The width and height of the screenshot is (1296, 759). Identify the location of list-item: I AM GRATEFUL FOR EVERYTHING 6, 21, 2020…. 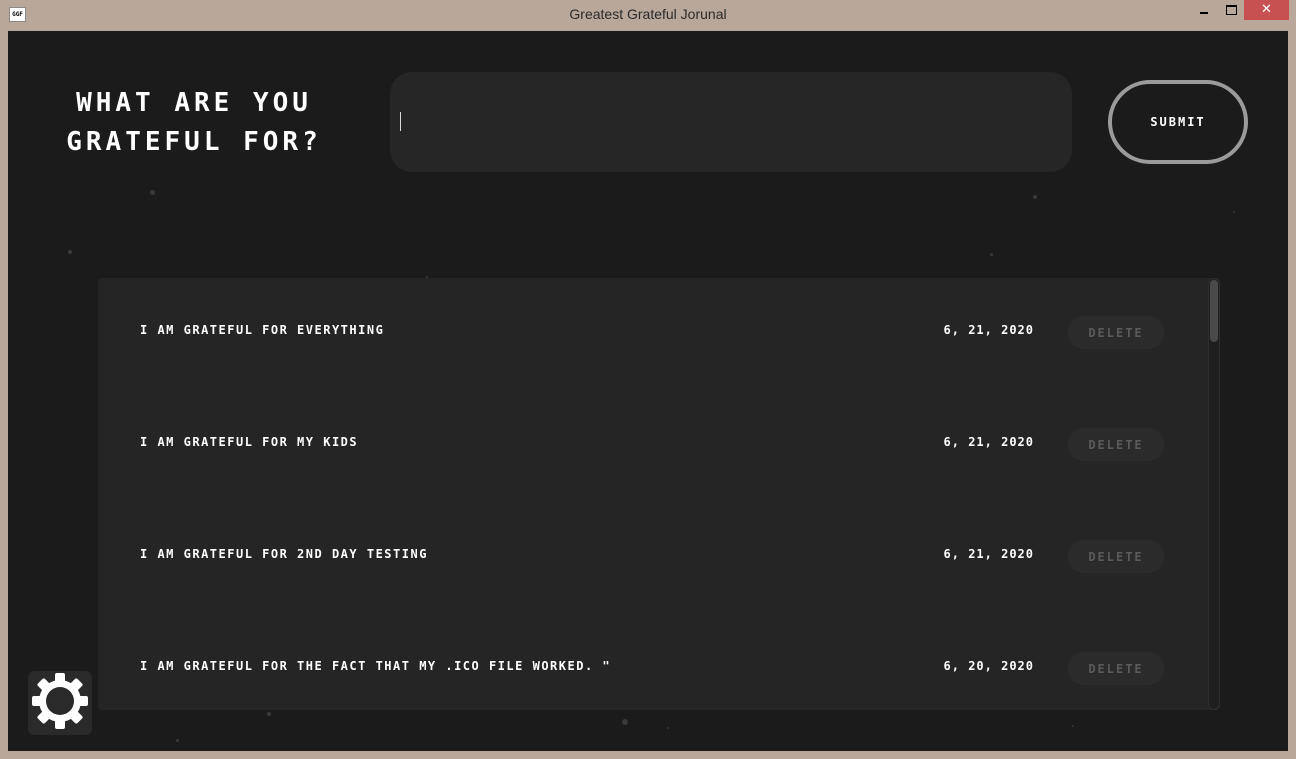
(653, 331).